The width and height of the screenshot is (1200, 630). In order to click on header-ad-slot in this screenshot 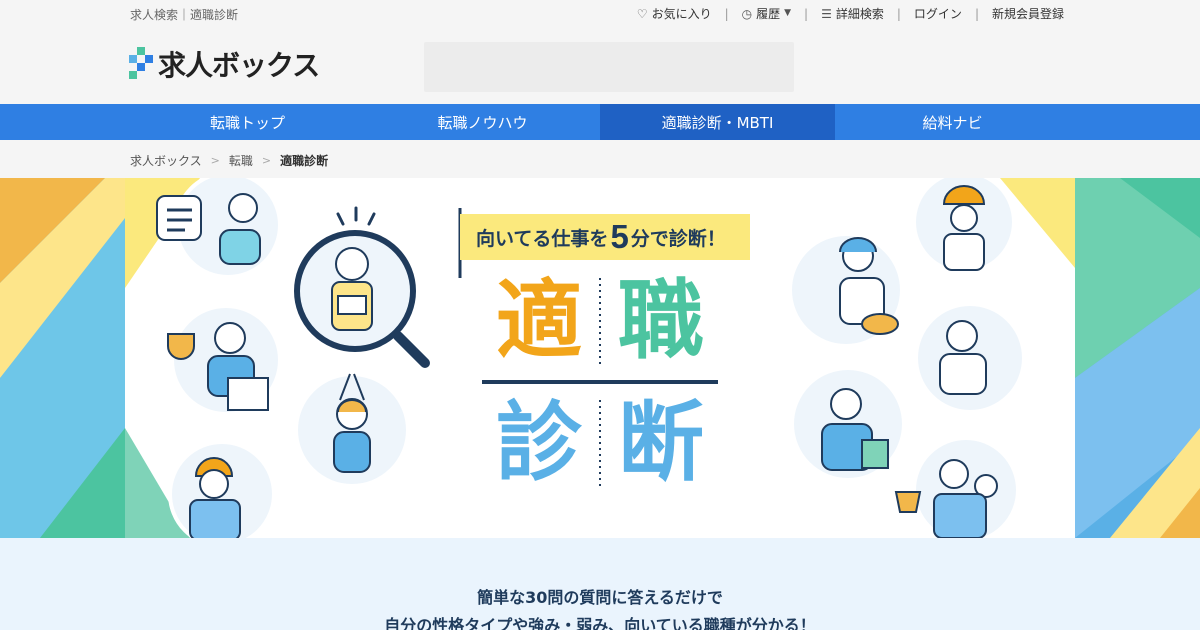, I will do `click(609, 67)`.